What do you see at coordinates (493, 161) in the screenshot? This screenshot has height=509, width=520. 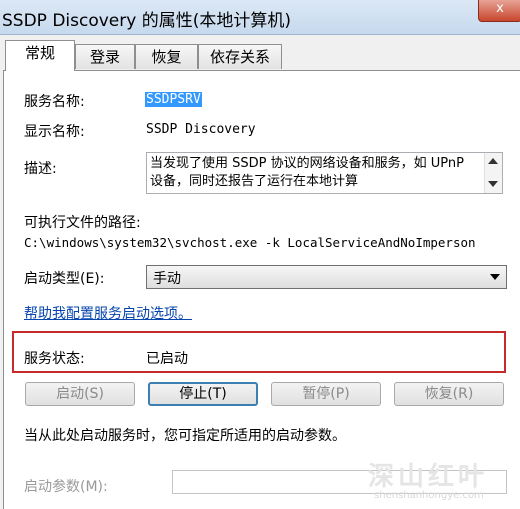 I see `scroll-up-icon` at bounding box center [493, 161].